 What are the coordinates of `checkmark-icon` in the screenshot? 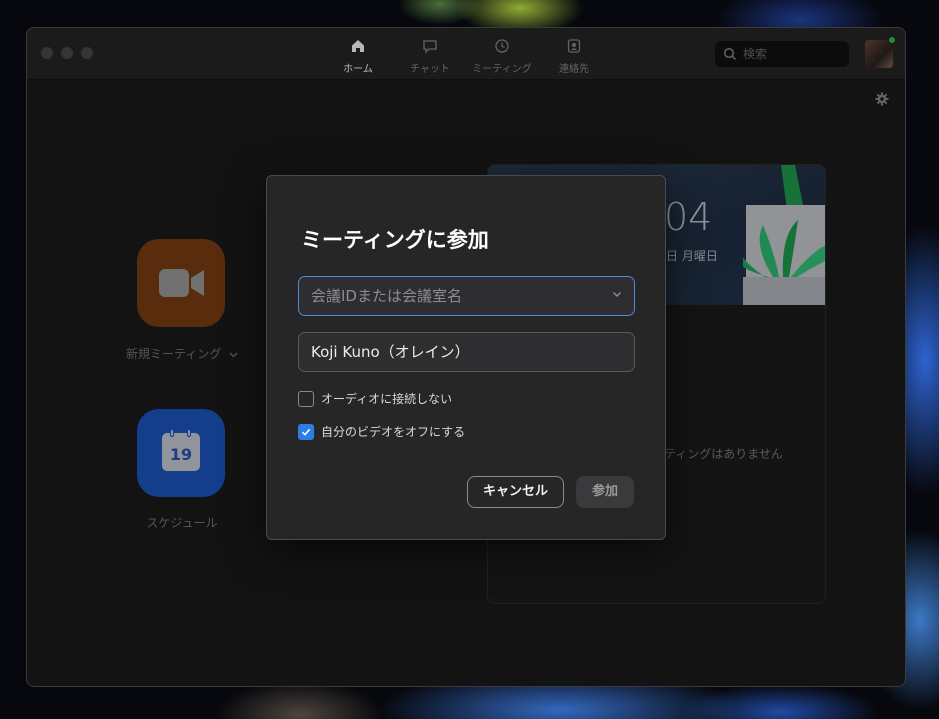 It's located at (306, 432).